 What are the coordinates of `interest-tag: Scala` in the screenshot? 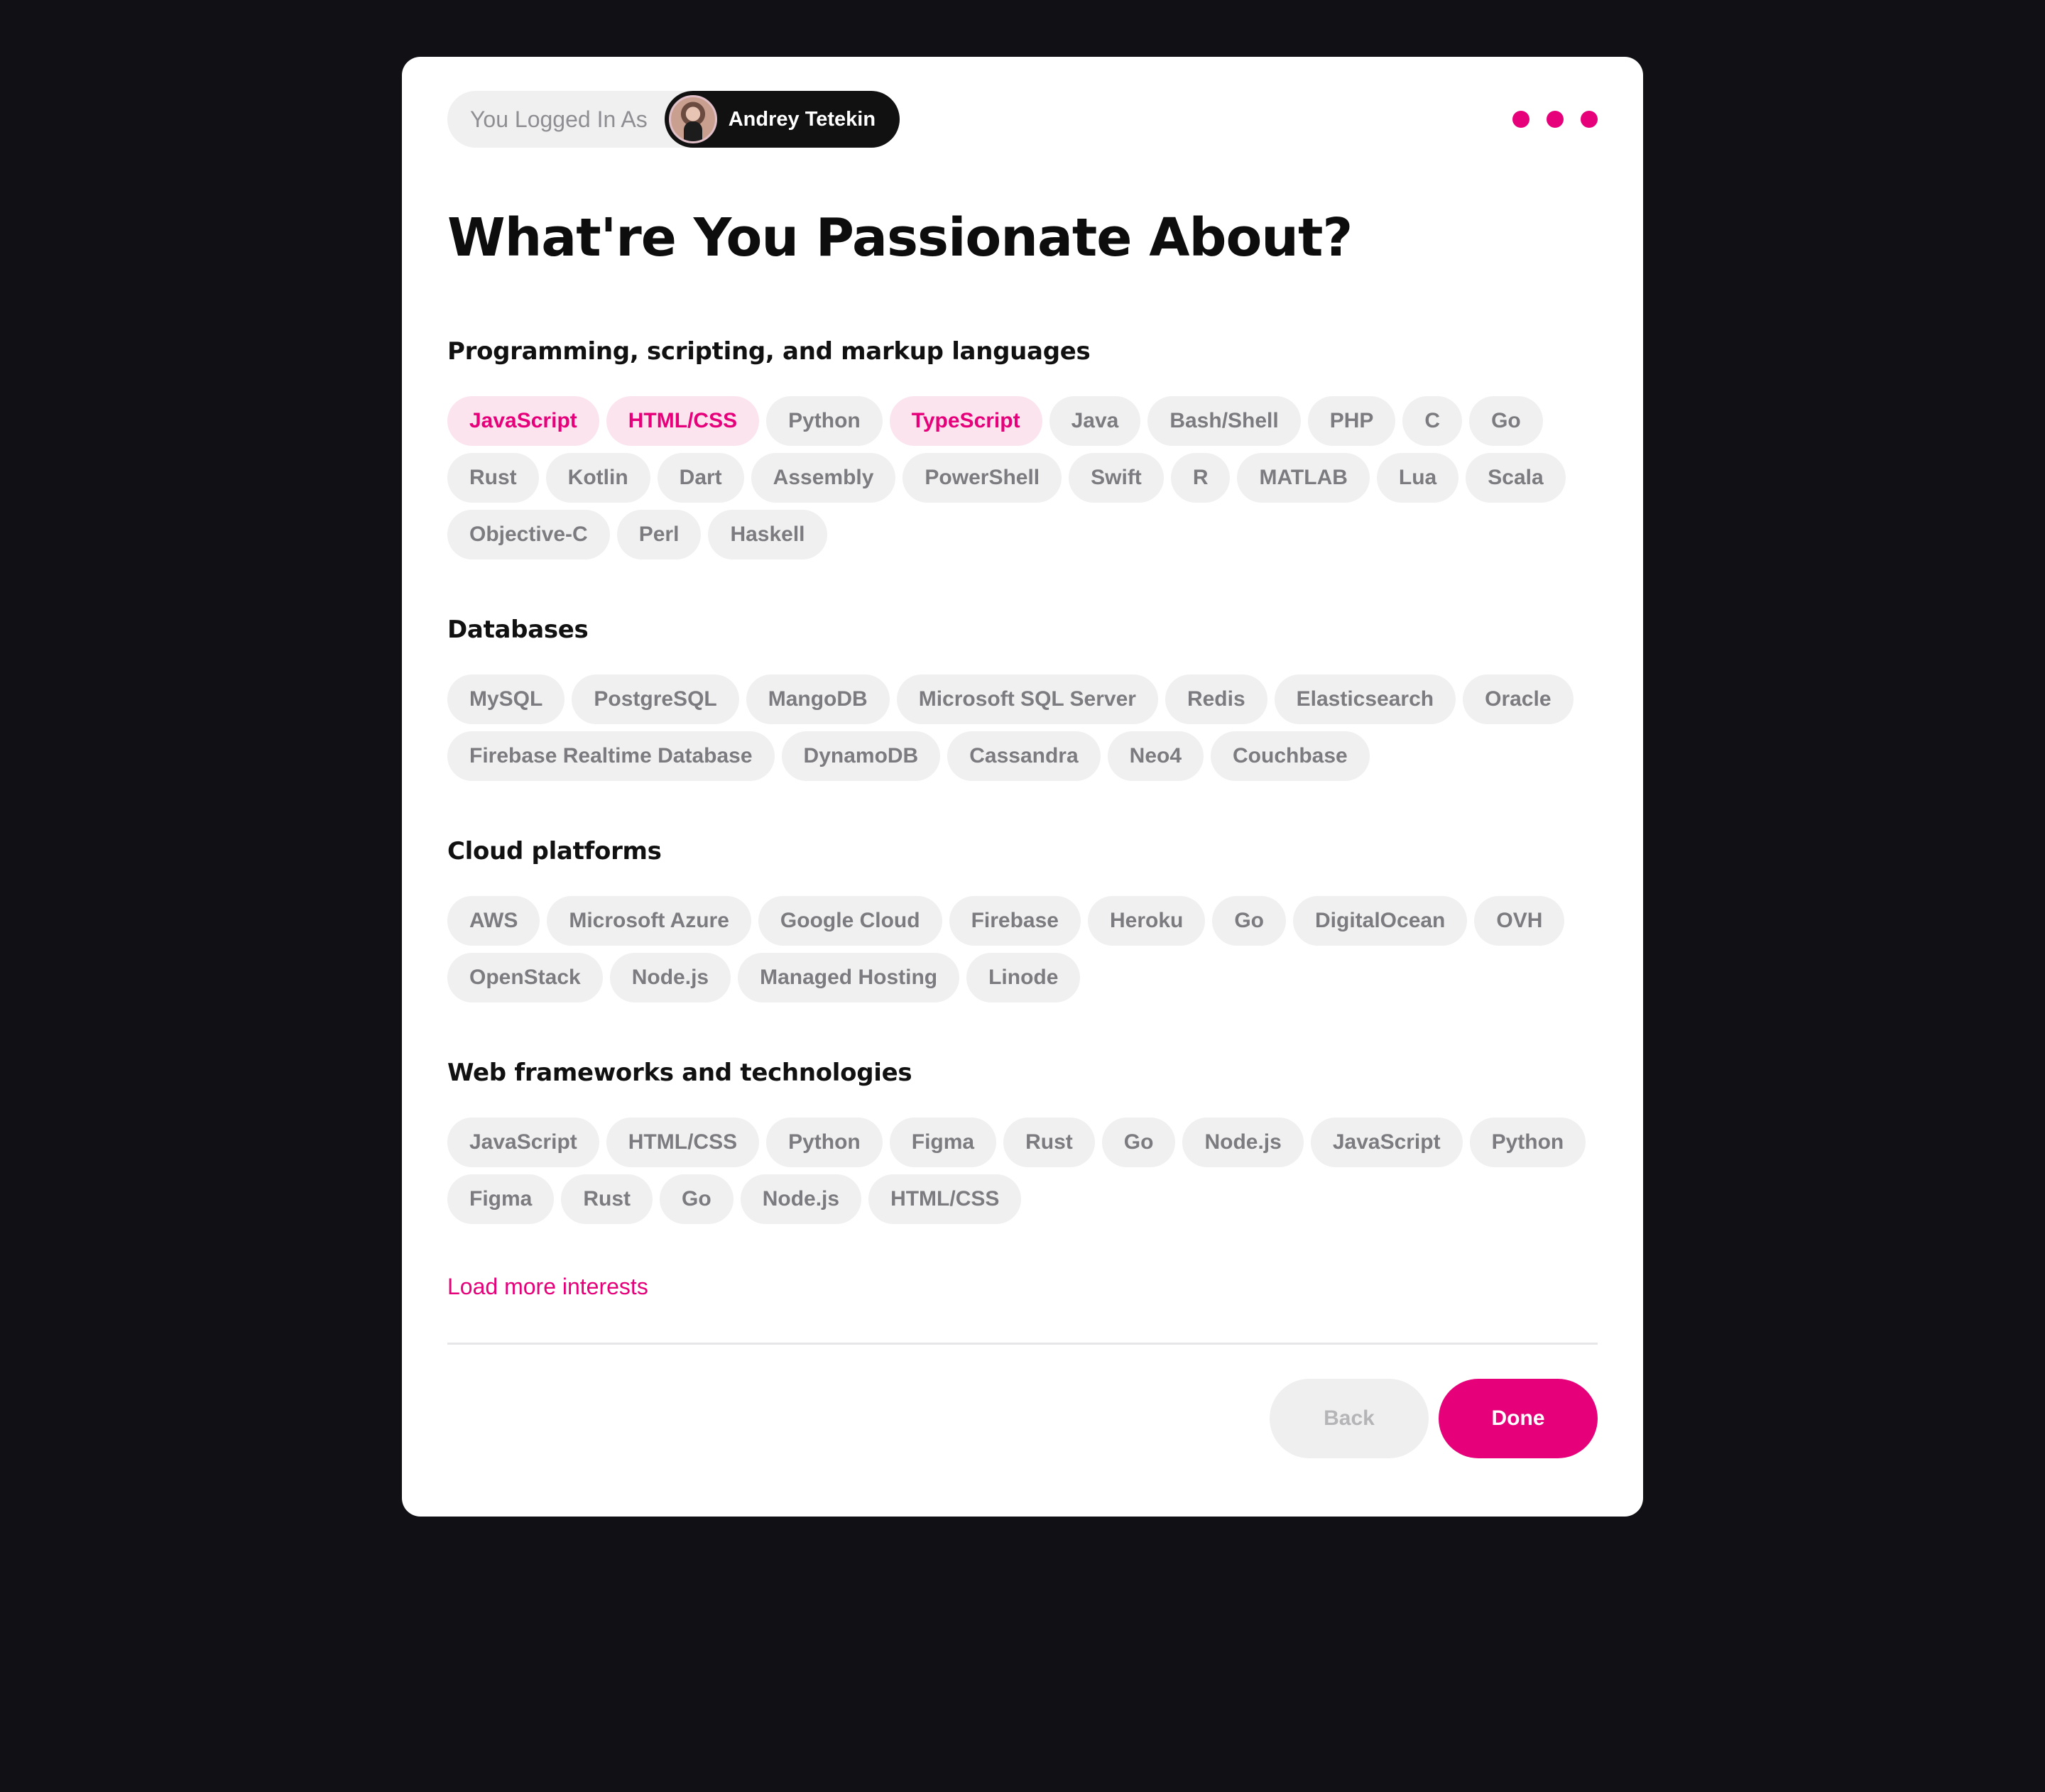 It's located at (1516, 478).